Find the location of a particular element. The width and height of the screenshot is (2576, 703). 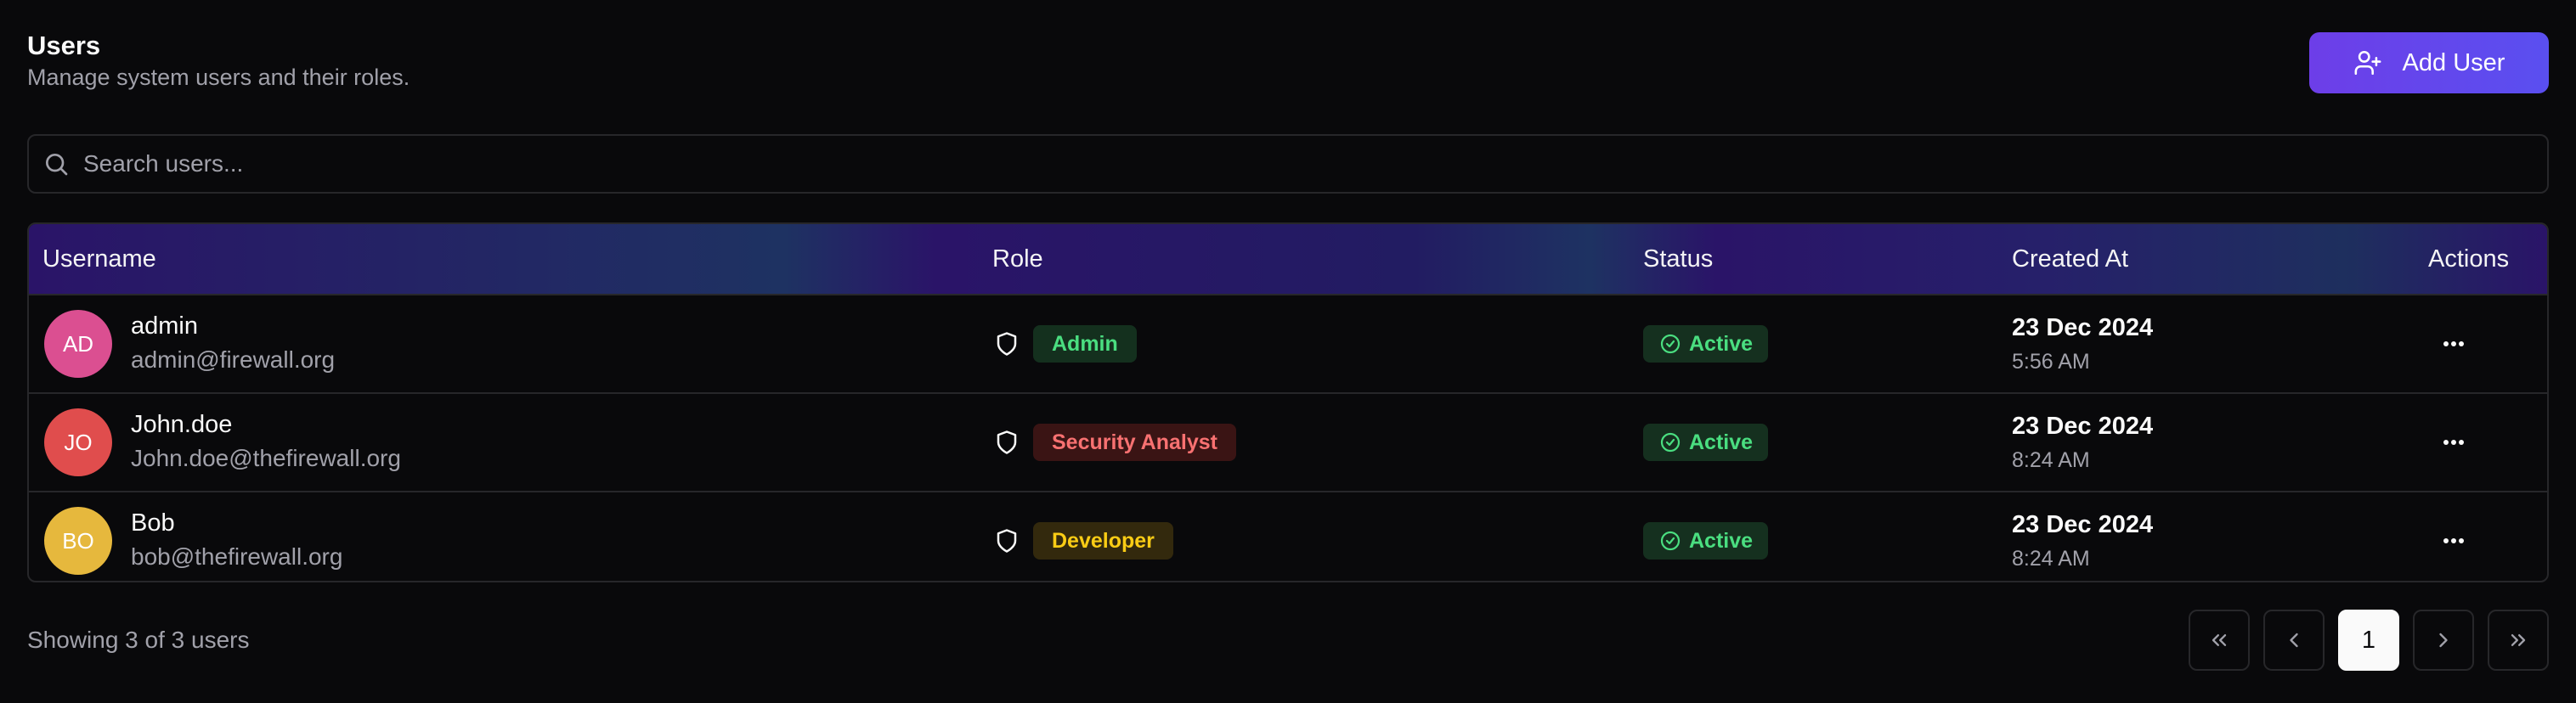

column-header-status: Status is located at coordinates (1678, 259).